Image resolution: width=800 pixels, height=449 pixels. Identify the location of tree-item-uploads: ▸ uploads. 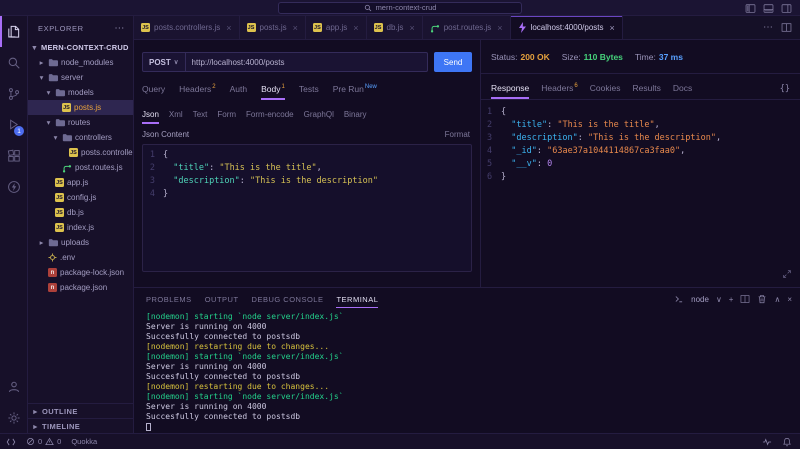
(80, 242).